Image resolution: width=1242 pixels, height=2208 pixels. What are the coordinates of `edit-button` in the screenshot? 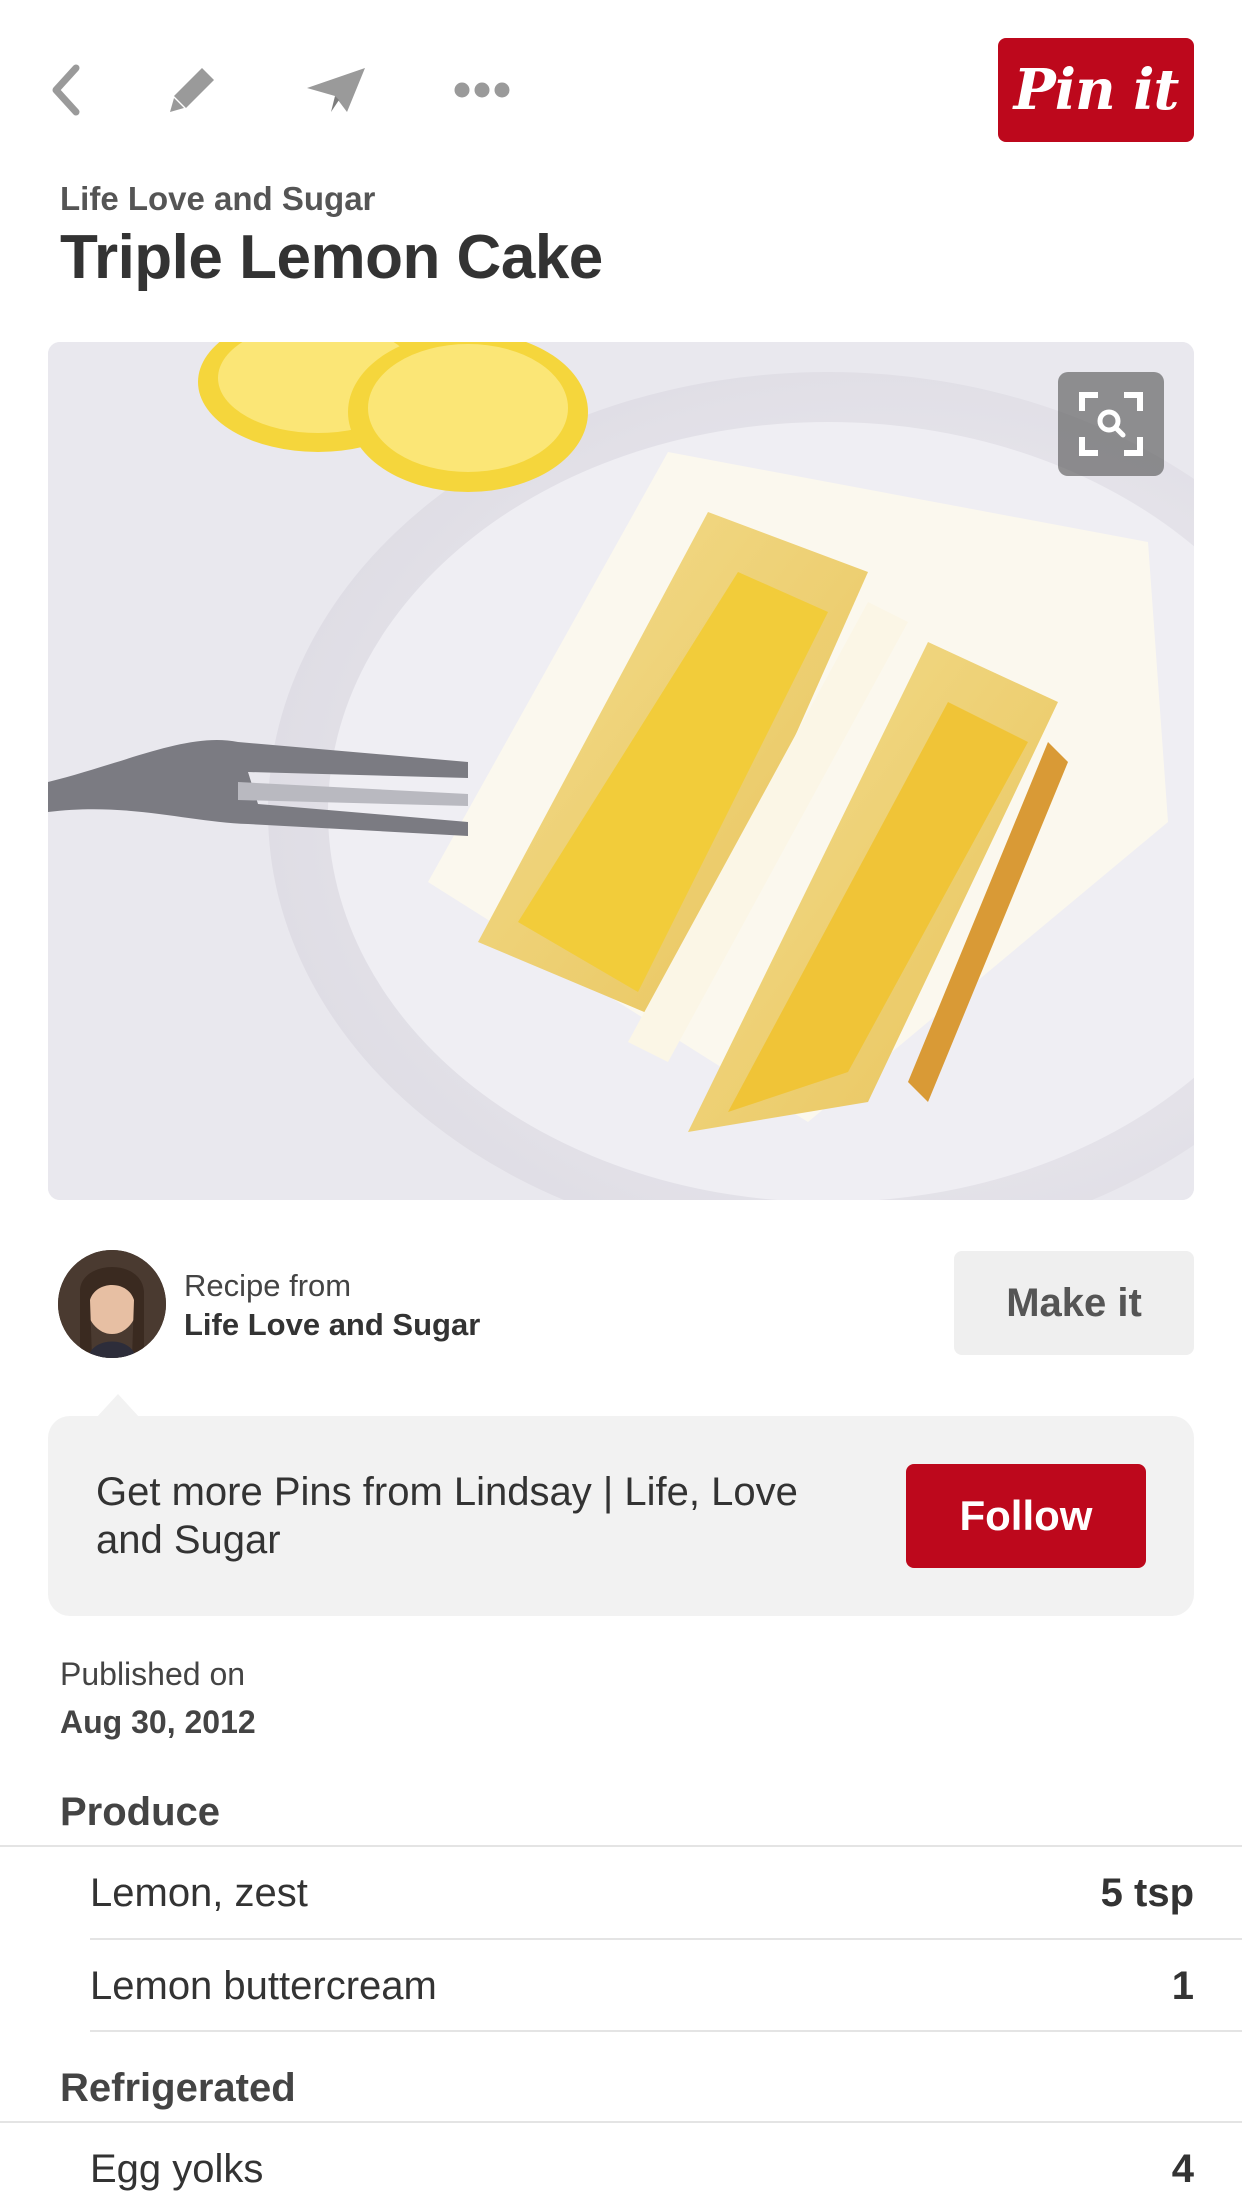 It's located at (192, 90).